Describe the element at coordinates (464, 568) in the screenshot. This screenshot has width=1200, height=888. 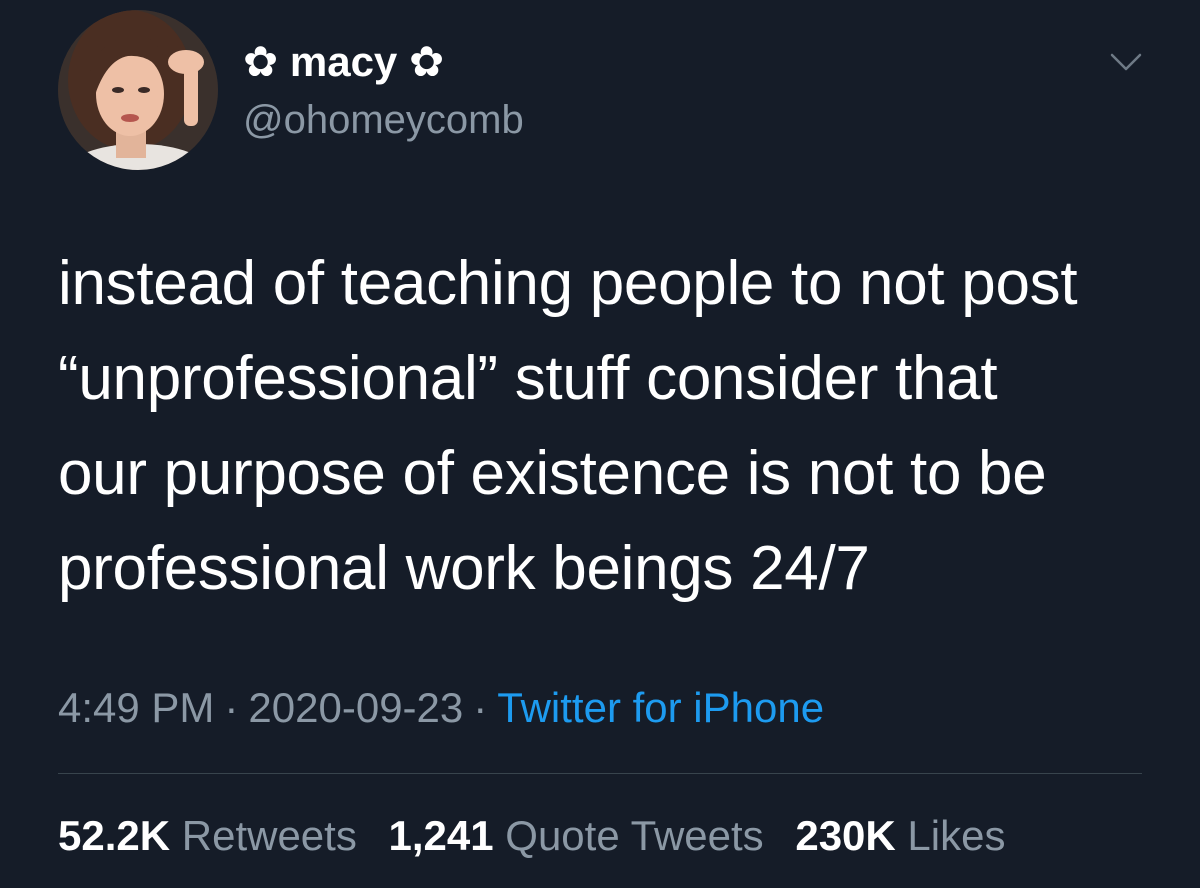
I see `tweet-text-line: professional work beings 24/7` at that location.